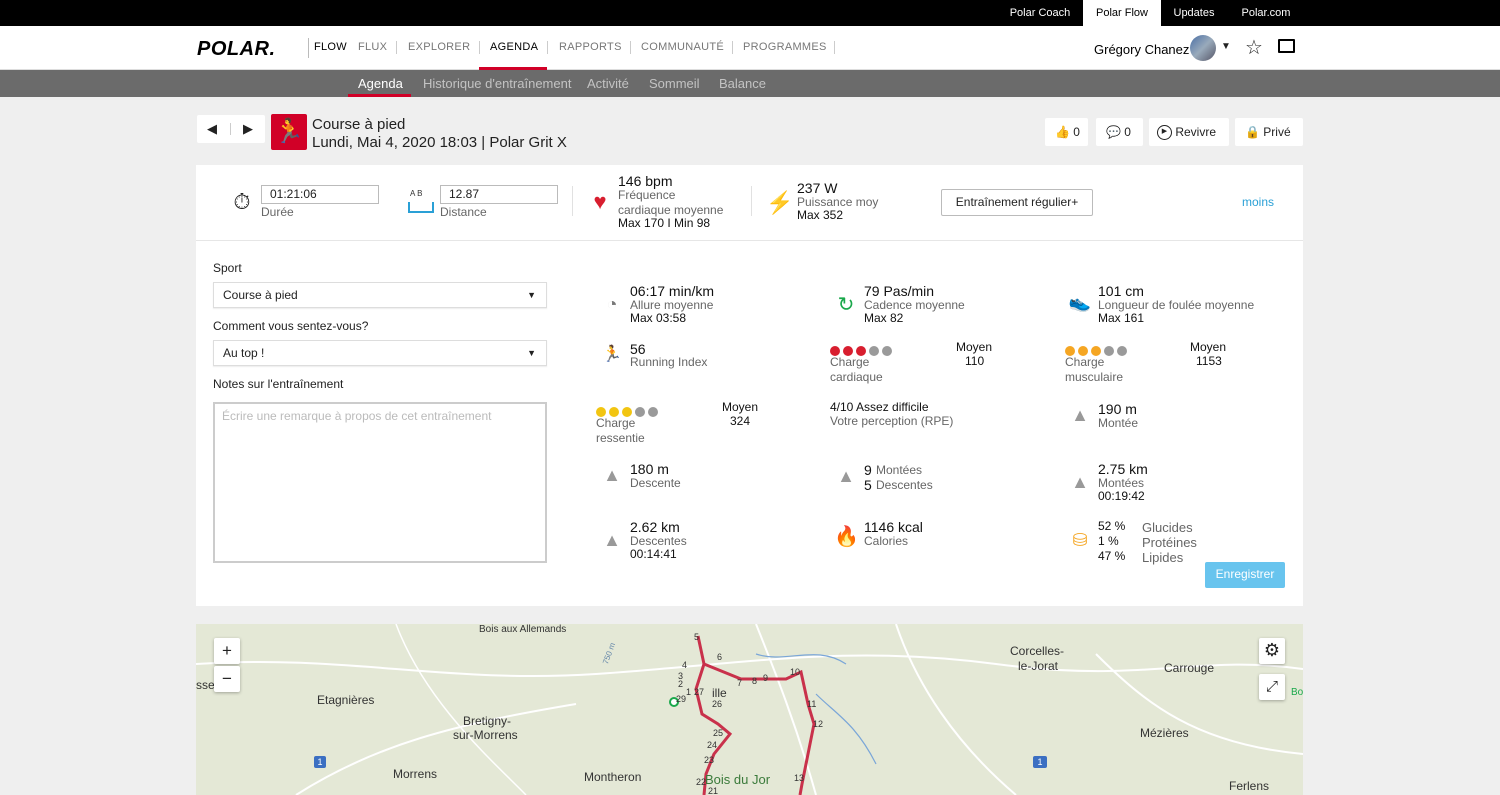 The image size is (1500, 795). Describe the element at coordinates (682, 47) in the screenshot. I see `nav-communaute: COMMUNAUTÉ` at that location.